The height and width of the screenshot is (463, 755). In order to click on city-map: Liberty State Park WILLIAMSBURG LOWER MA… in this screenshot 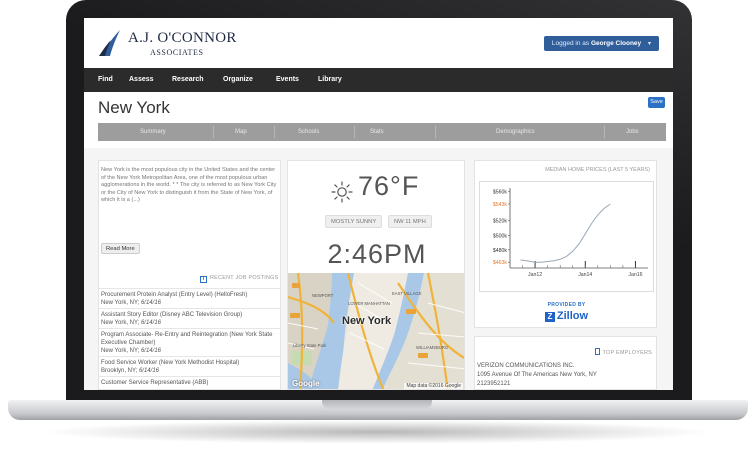, I will do `click(376, 330)`.